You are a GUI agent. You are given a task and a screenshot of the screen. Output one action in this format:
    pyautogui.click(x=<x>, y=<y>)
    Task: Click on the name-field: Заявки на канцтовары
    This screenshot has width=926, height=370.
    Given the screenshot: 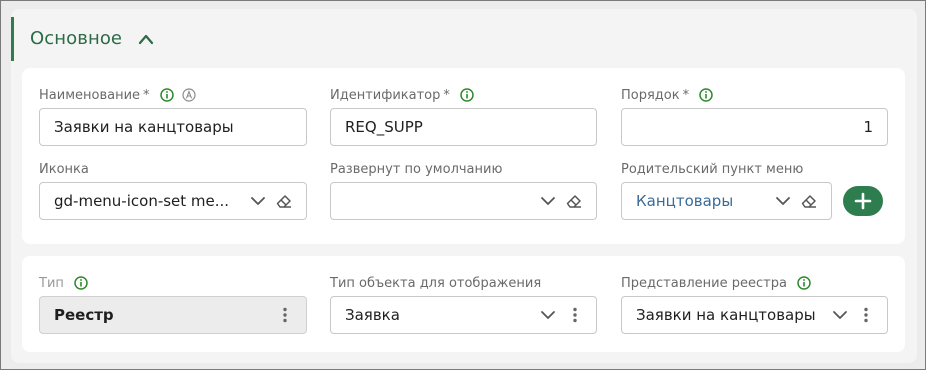 What is the action you would take?
    pyautogui.click(x=173, y=127)
    